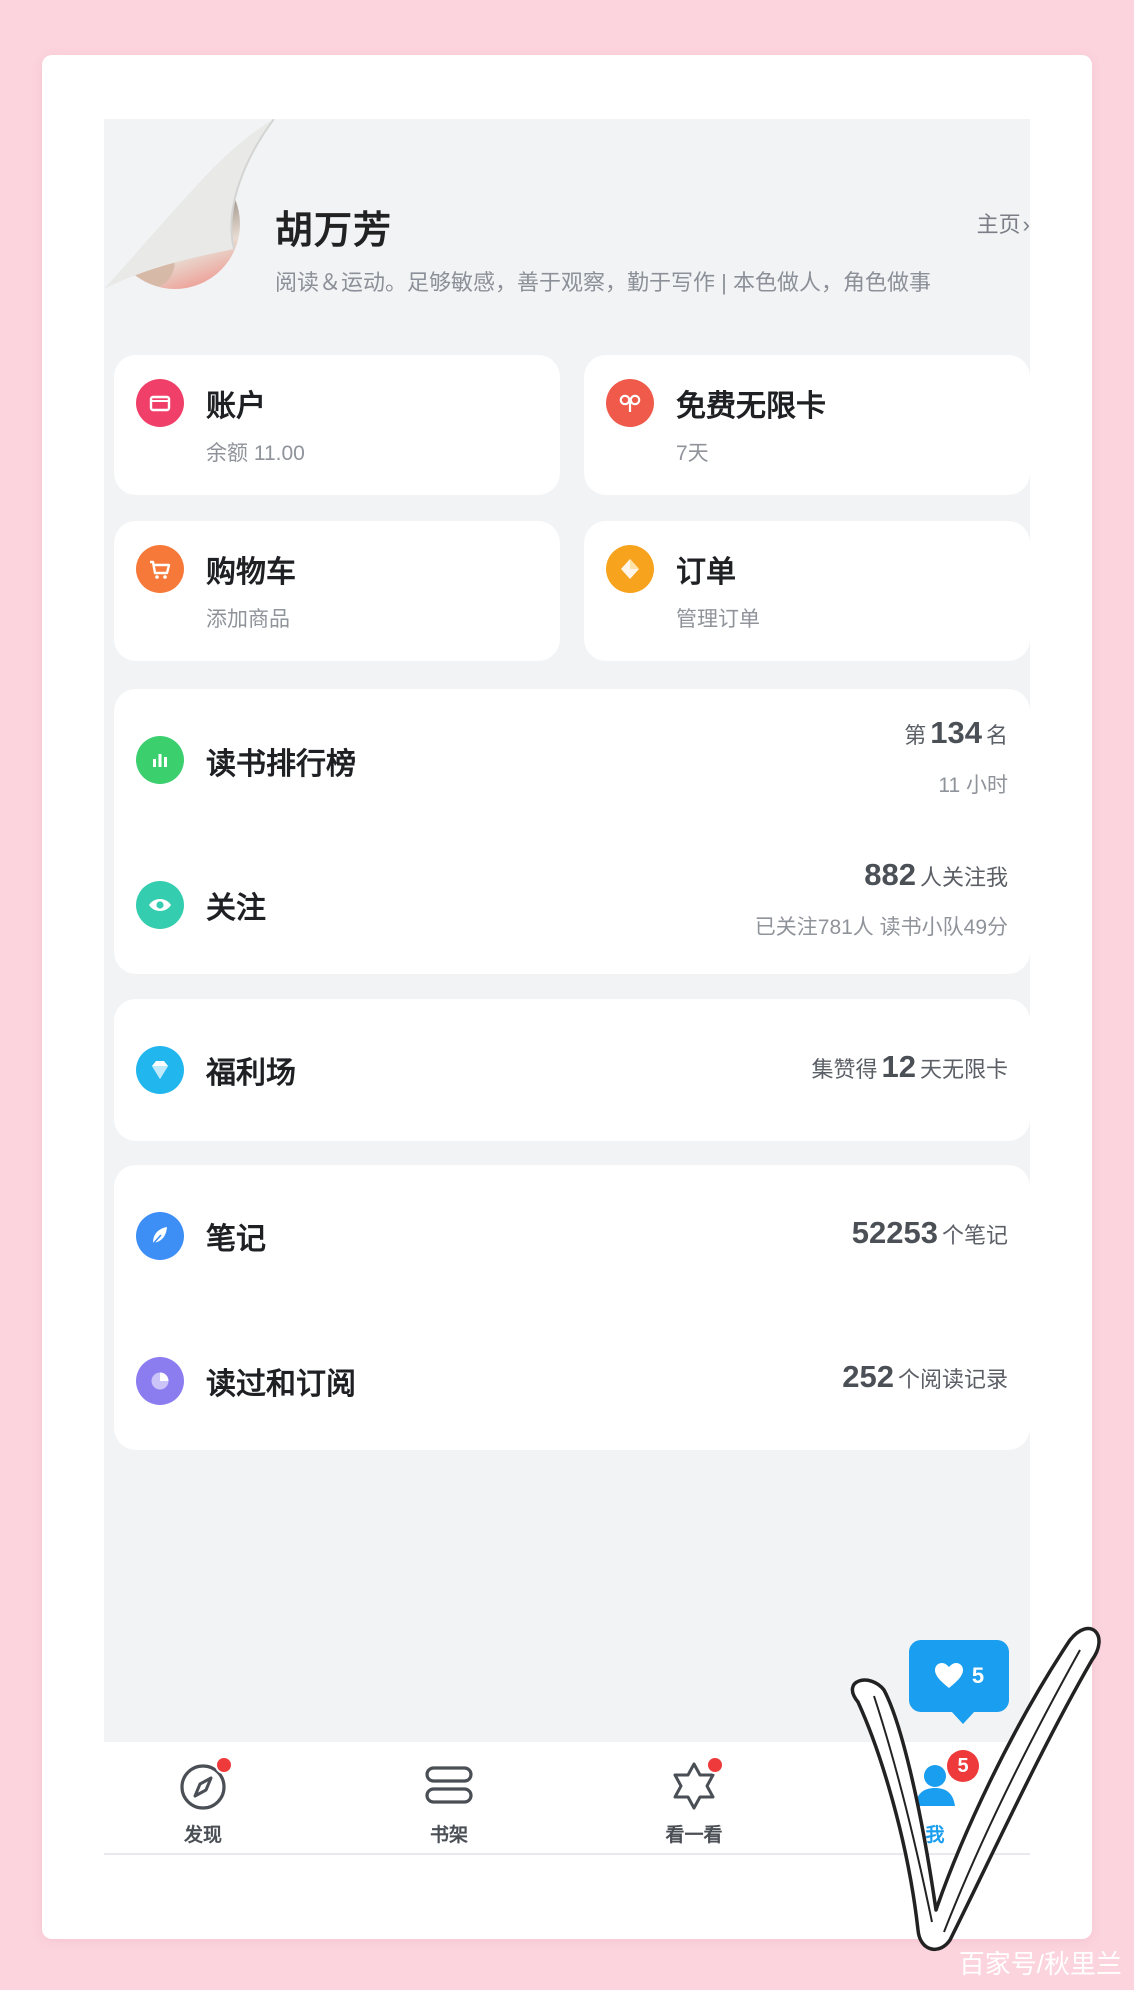 This screenshot has width=1134, height=1990. I want to click on notes-suffix: 个笔记, so click(974, 1235).